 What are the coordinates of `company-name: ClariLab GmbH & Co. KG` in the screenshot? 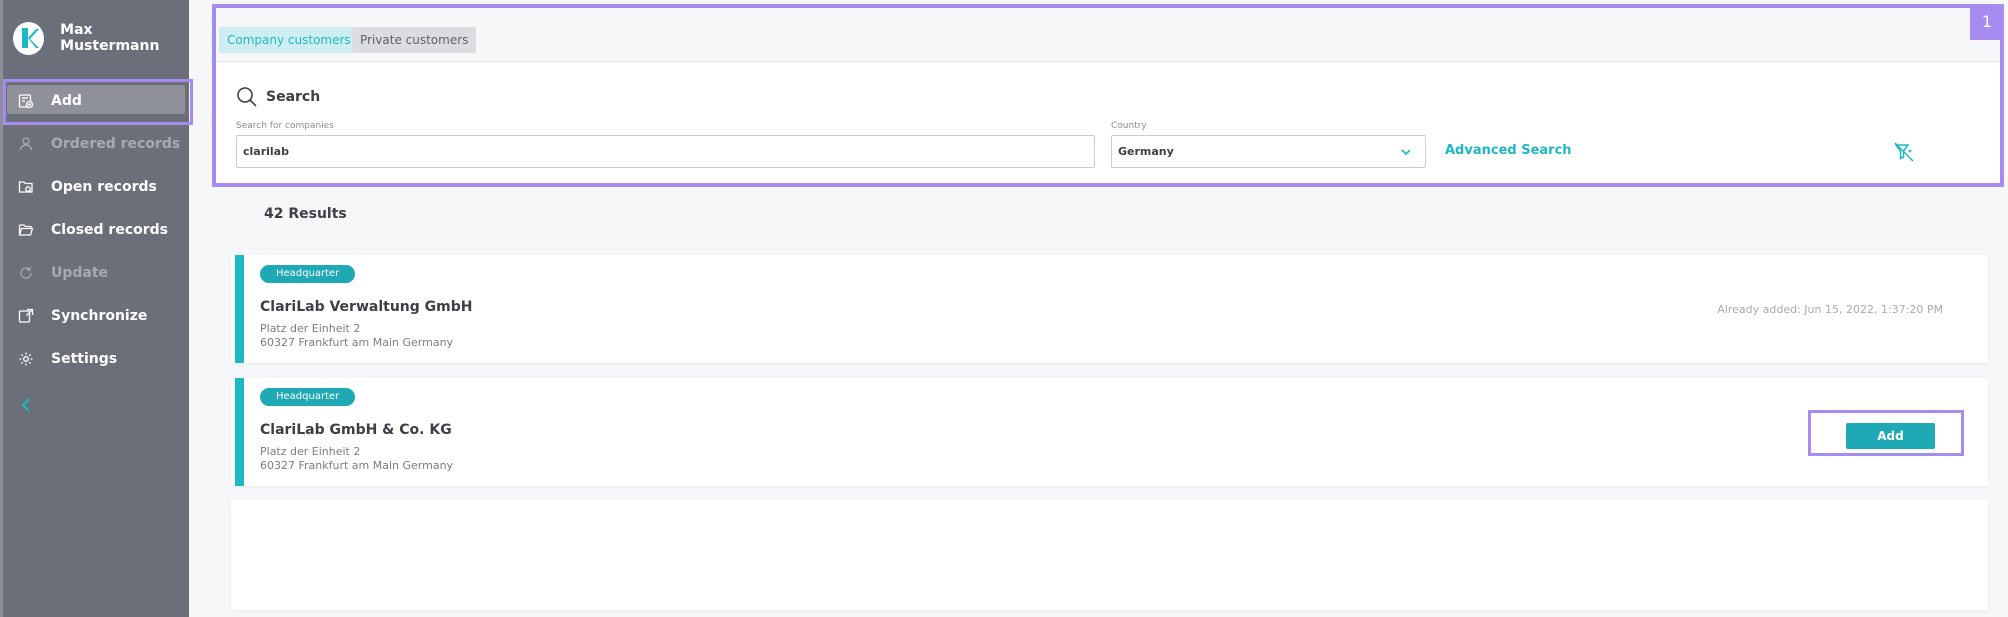 It's located at (356, 430).